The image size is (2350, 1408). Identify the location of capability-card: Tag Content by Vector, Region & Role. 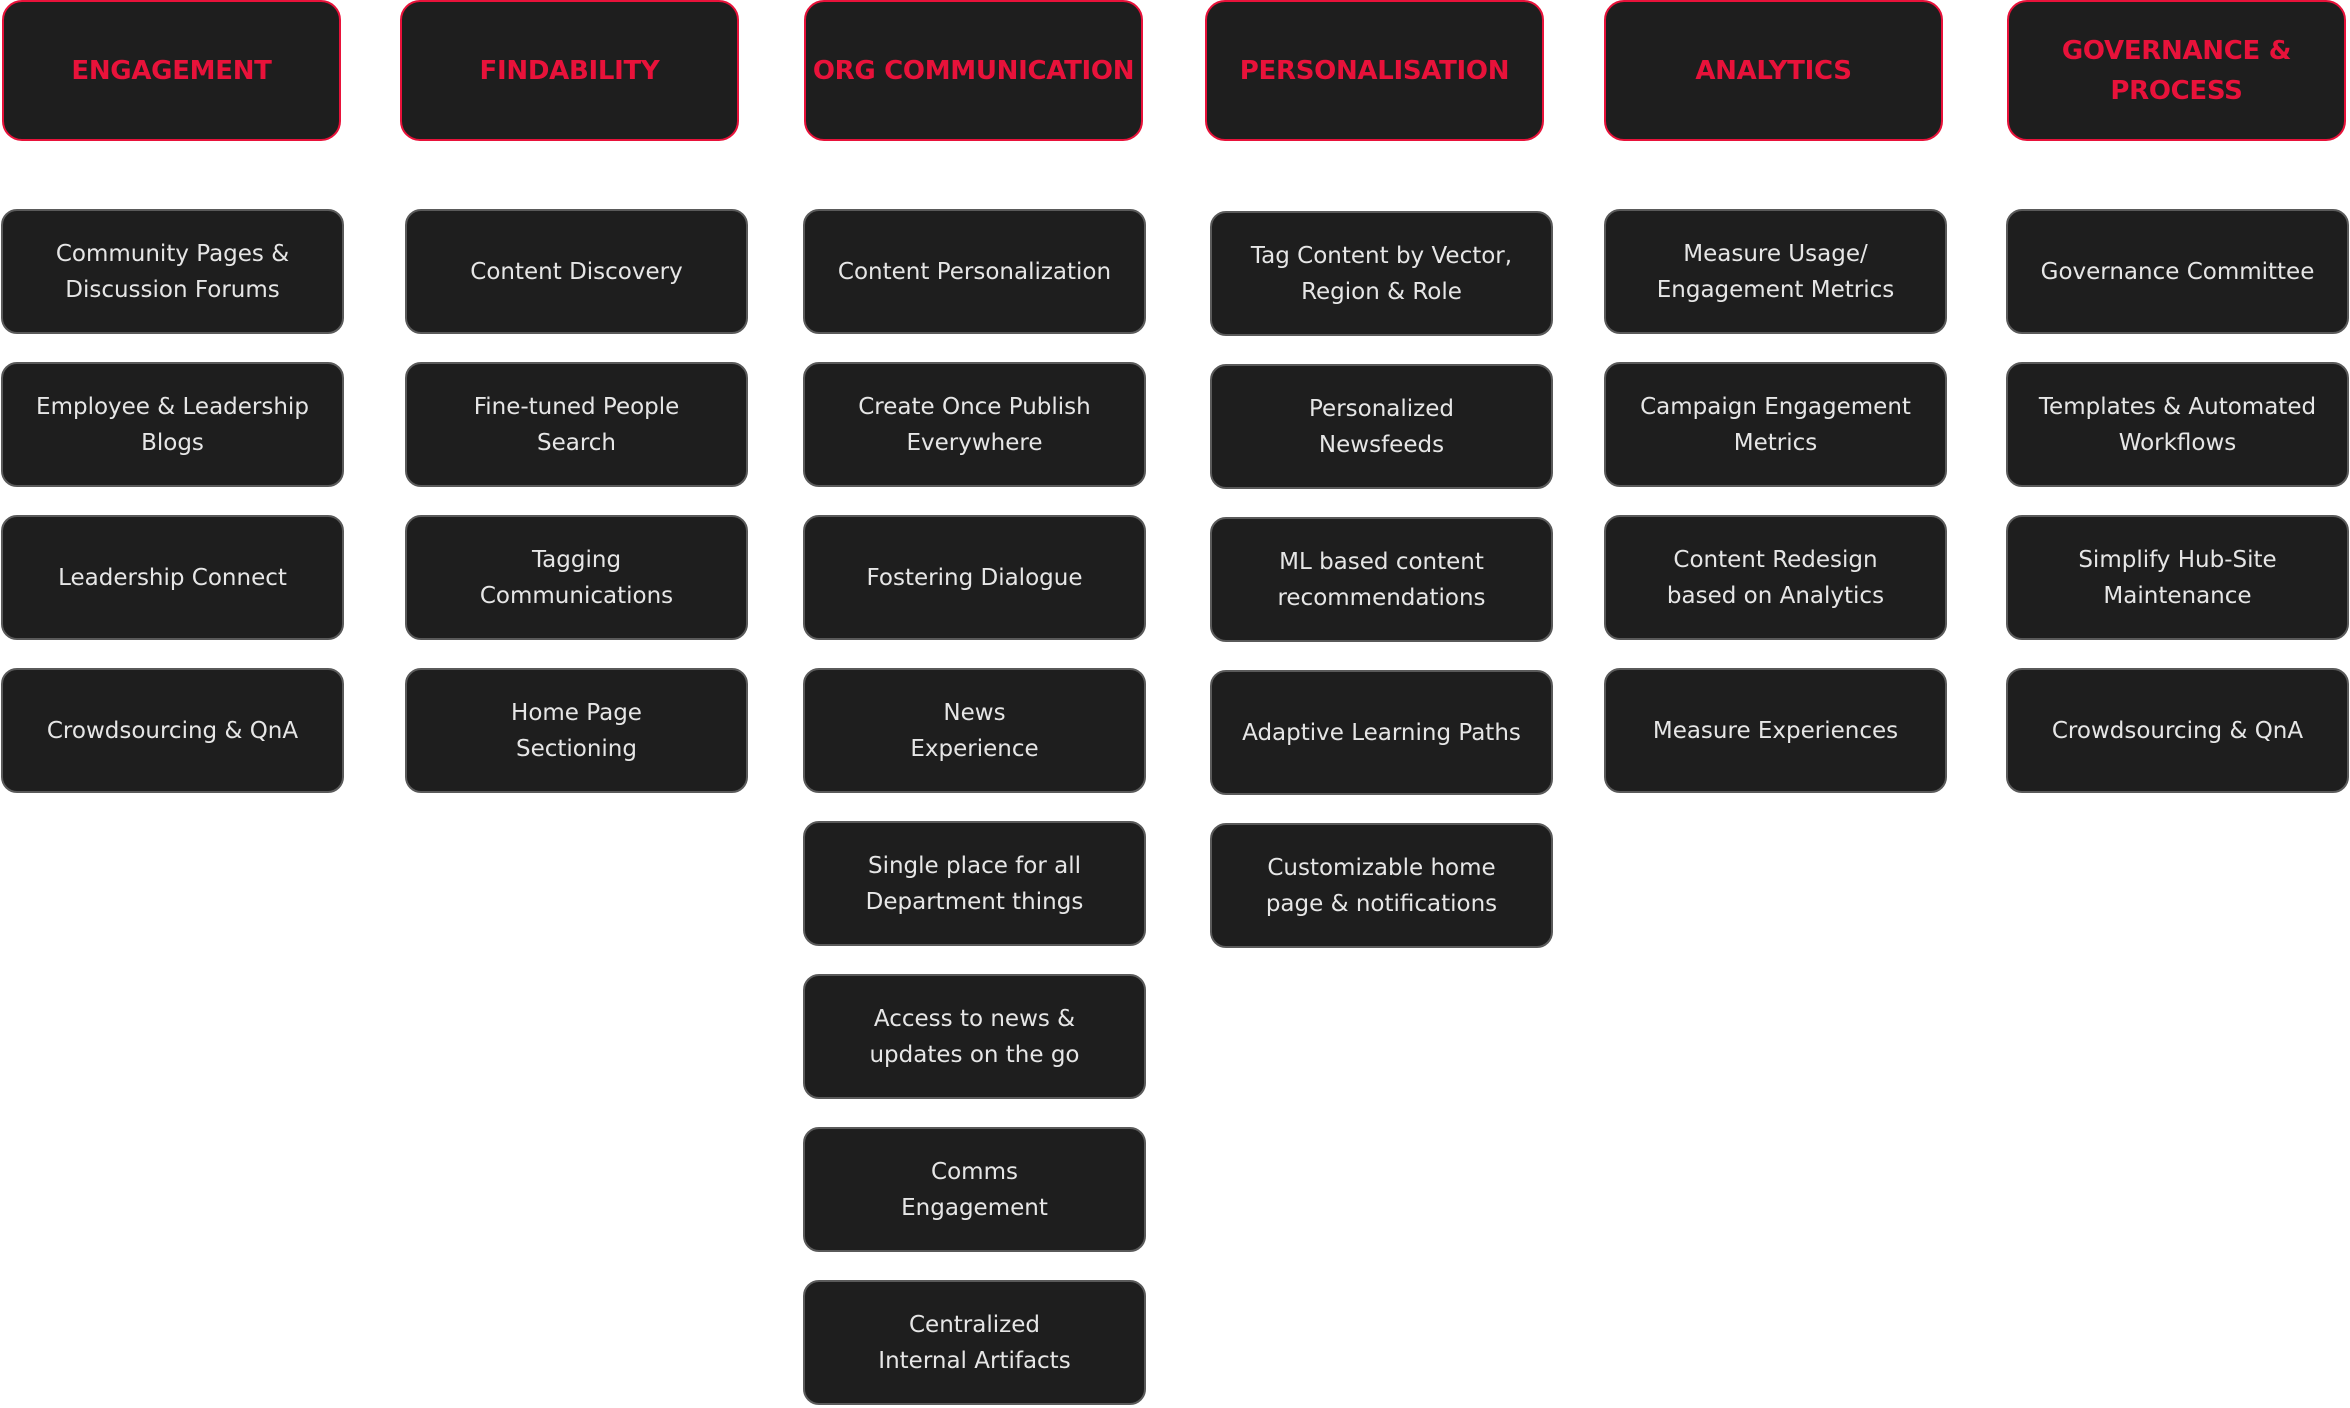
(1381, 273).